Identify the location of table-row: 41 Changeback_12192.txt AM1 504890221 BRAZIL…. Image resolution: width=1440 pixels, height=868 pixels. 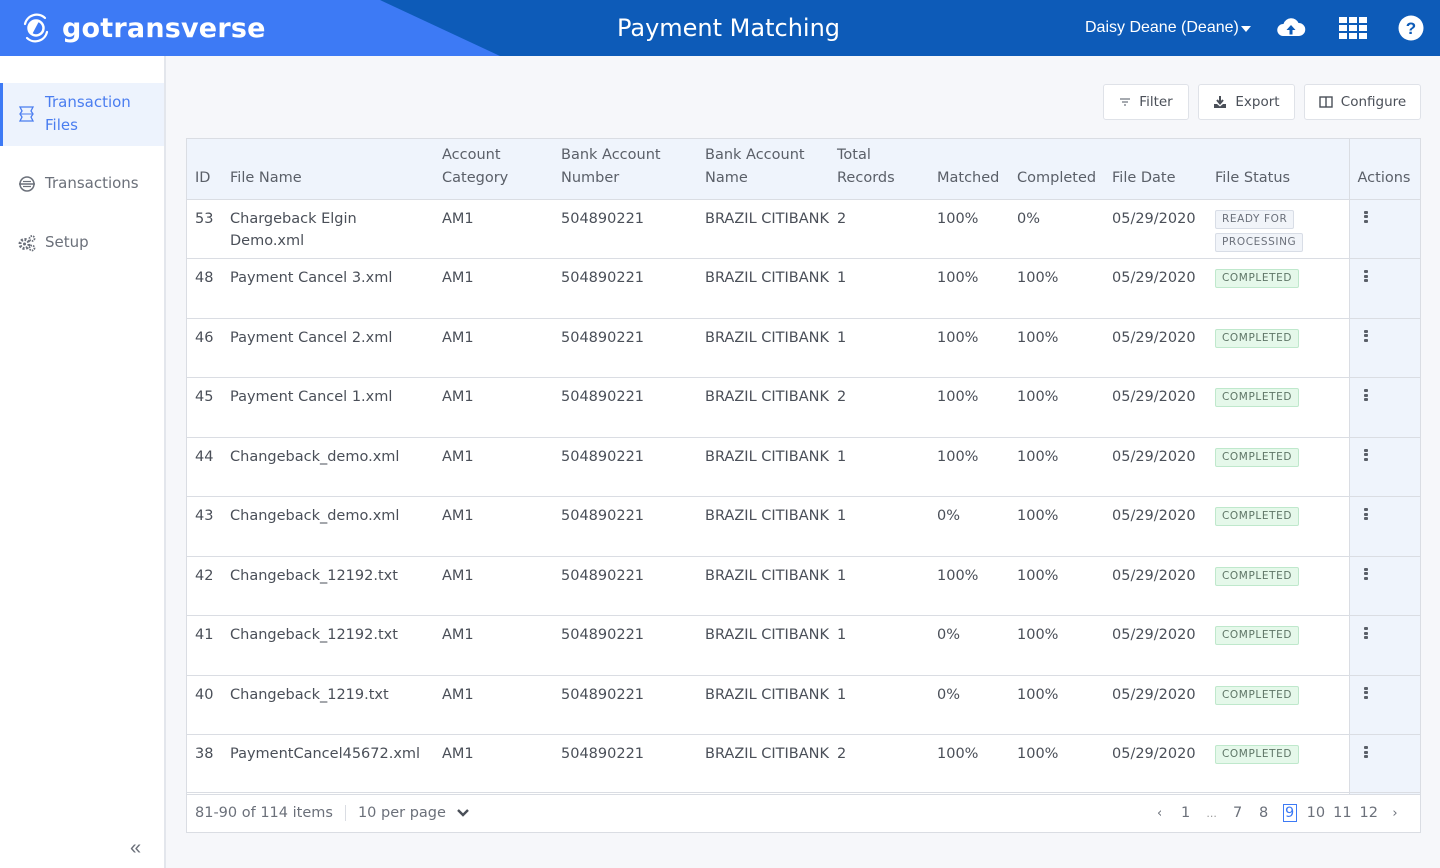
(803, 645).